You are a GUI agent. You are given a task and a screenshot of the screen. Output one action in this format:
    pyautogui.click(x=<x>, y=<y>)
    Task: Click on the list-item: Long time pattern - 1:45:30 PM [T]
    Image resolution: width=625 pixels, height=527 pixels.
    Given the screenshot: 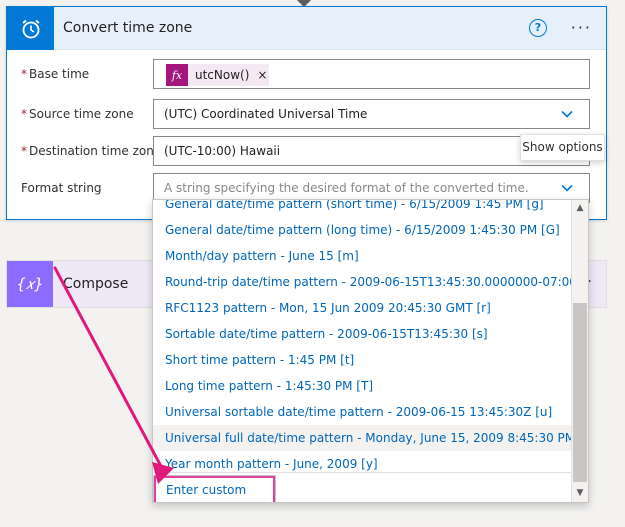 What is the action you would take?
    pyautogui.click(x=363, y=386)
    